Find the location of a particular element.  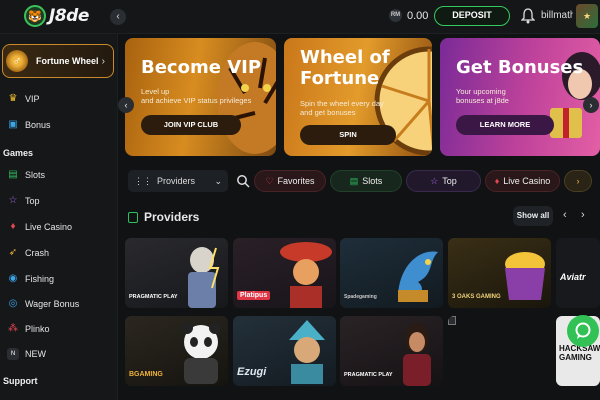

pill-label: Top is located at coordinates (449, 181).